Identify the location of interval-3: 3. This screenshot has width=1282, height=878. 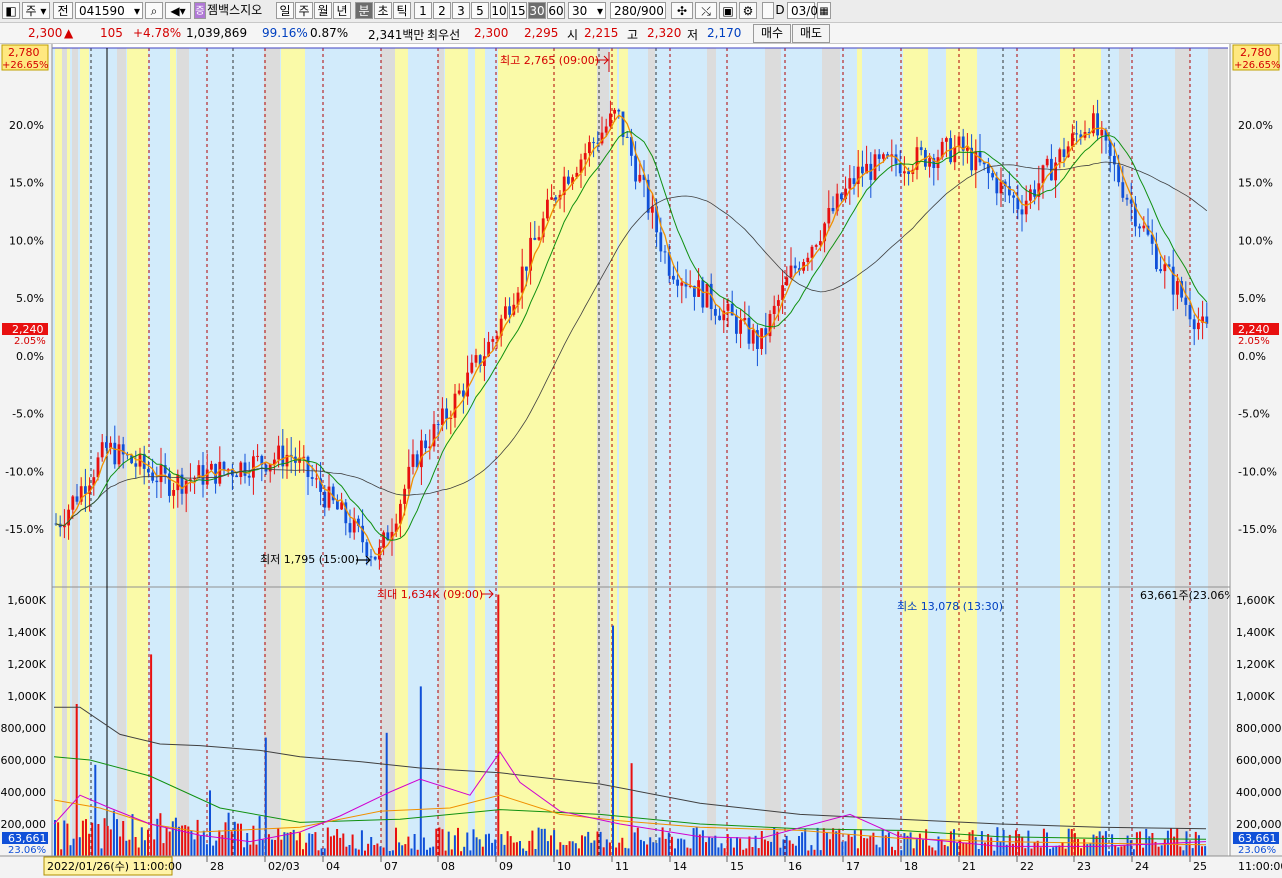
(461, 10).